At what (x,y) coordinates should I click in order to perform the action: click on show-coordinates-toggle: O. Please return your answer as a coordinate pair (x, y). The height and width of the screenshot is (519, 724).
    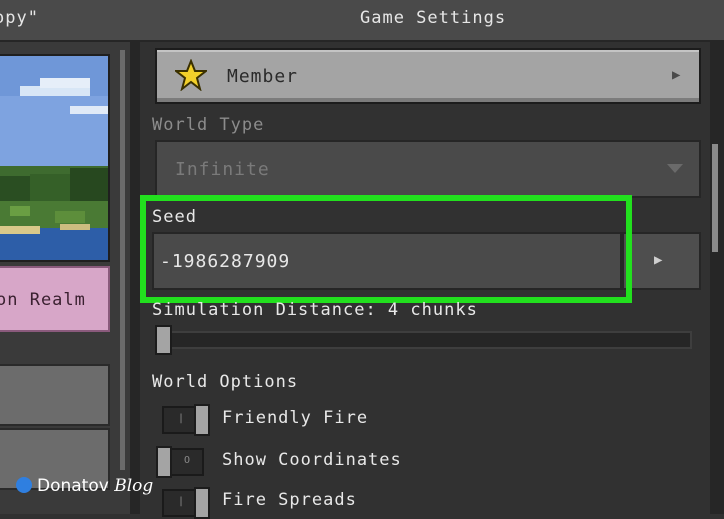
    Looking at the image, I should click on (180, 462).